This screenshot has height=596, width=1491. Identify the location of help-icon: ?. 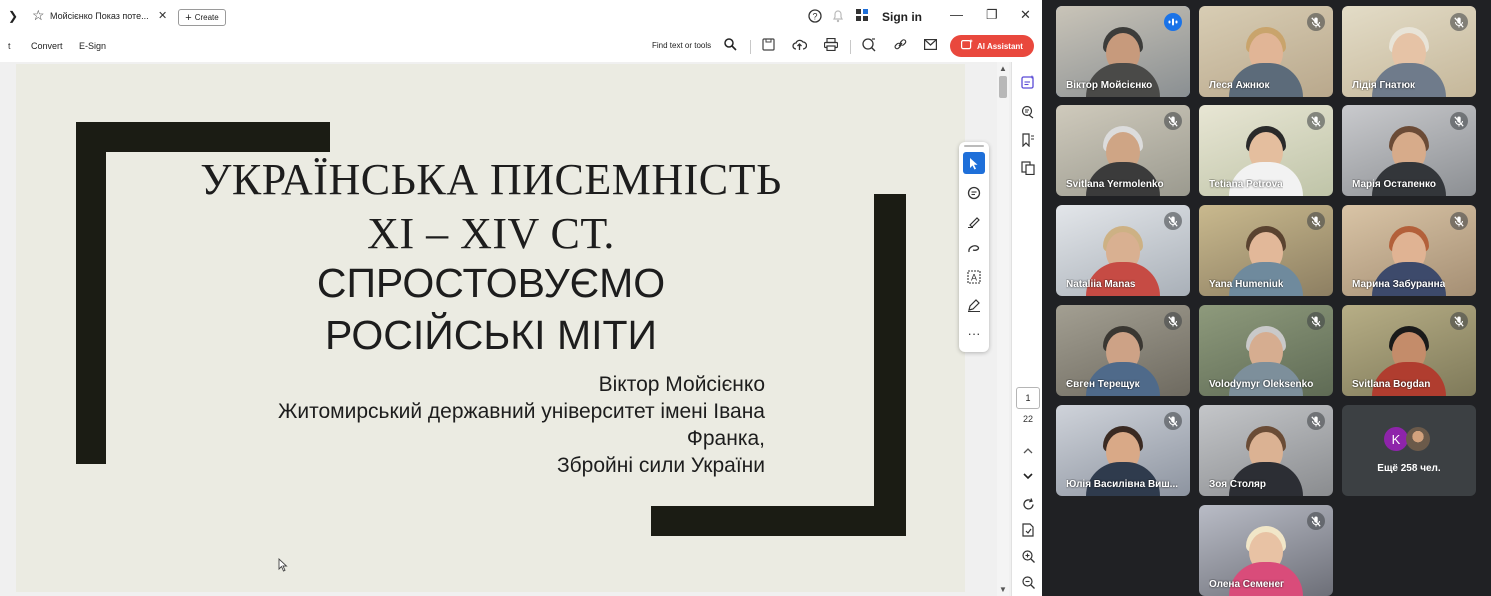
(815, 17).